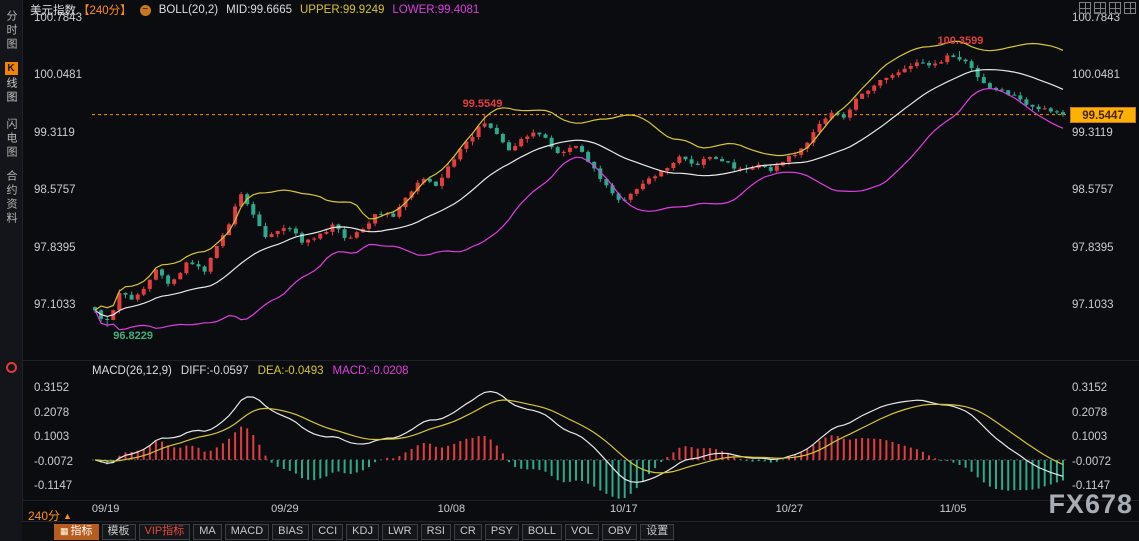  I want to click on toolbar-tab-4: MACD, so click(247, 531).